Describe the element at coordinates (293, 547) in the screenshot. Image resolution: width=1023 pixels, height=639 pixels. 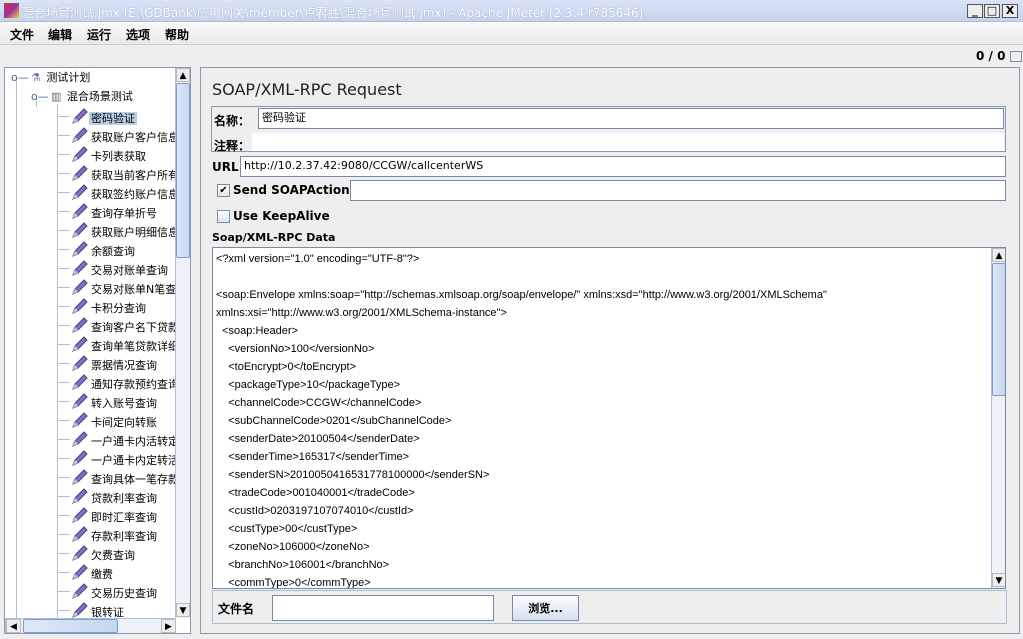
I see `xml-line: <zoneNo>106000</zoneNo>` at that location.